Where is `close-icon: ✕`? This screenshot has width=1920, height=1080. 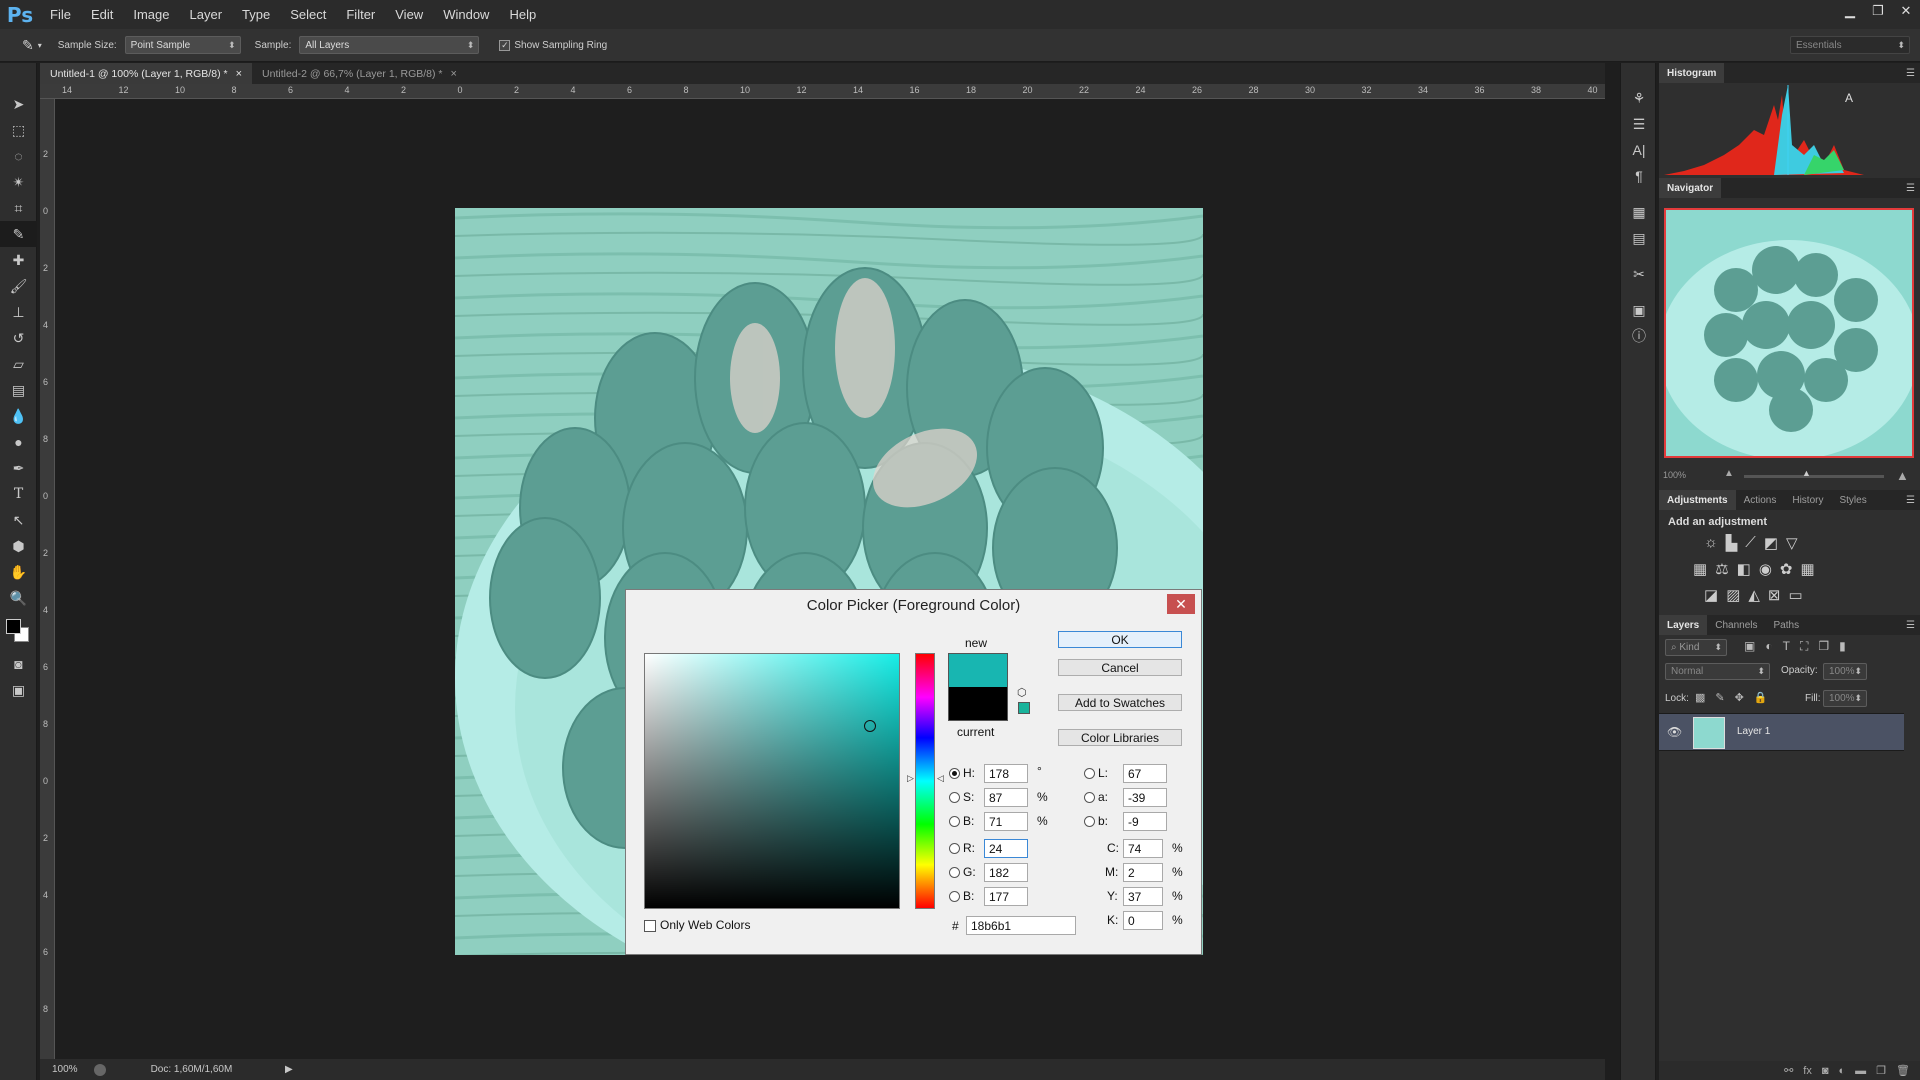
close-icon: ✕ is located at coordinates (1906, 11).